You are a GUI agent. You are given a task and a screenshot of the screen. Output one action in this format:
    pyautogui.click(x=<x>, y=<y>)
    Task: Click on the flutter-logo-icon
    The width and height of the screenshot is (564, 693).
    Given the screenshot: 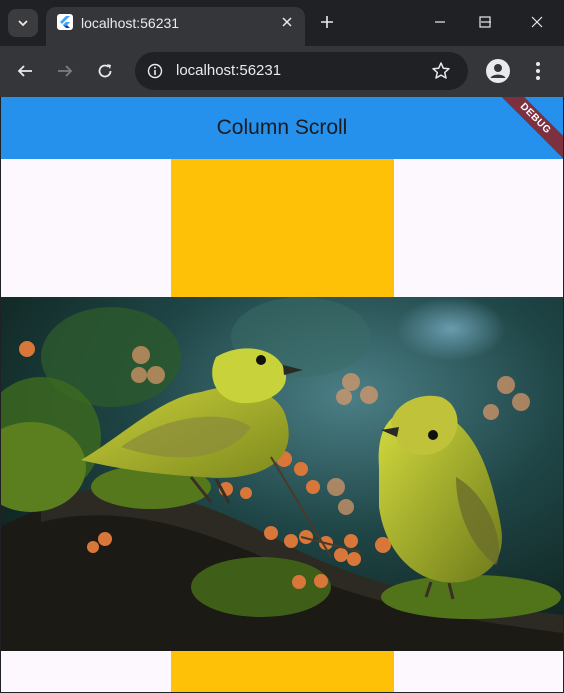 What is the action you would take?
    pyautogui.click(x=65, y=22)
    